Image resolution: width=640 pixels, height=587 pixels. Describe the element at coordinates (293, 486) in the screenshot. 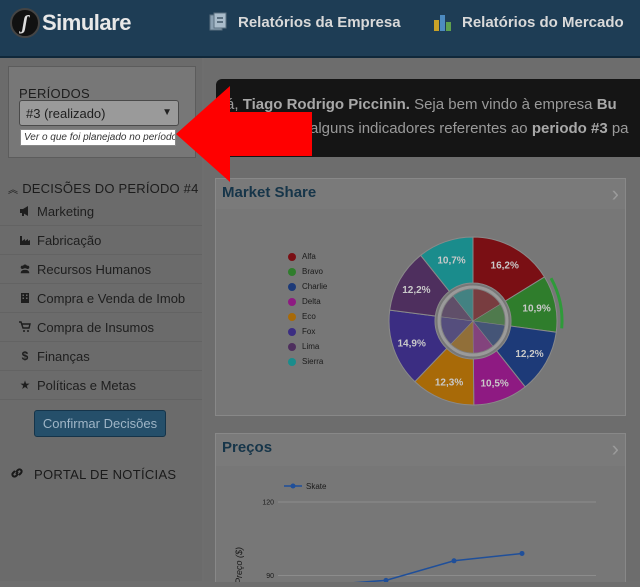

I see `legend-marker` at that location.